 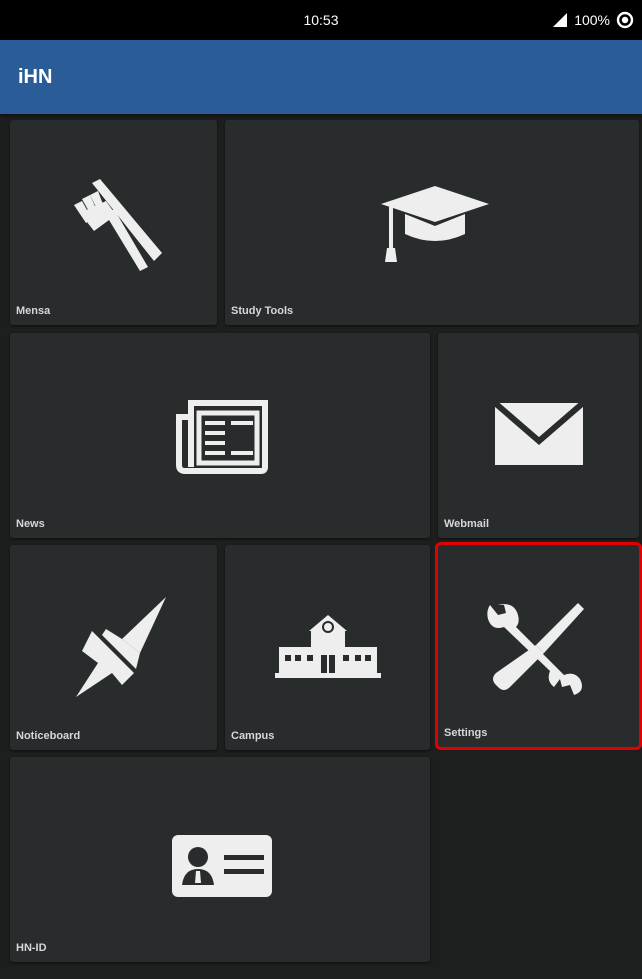 What do you see at coordinates (262, 311) in the screenshot?
I see `tile-label-study-tools: Study Tools` at bounding box center [262, 311].